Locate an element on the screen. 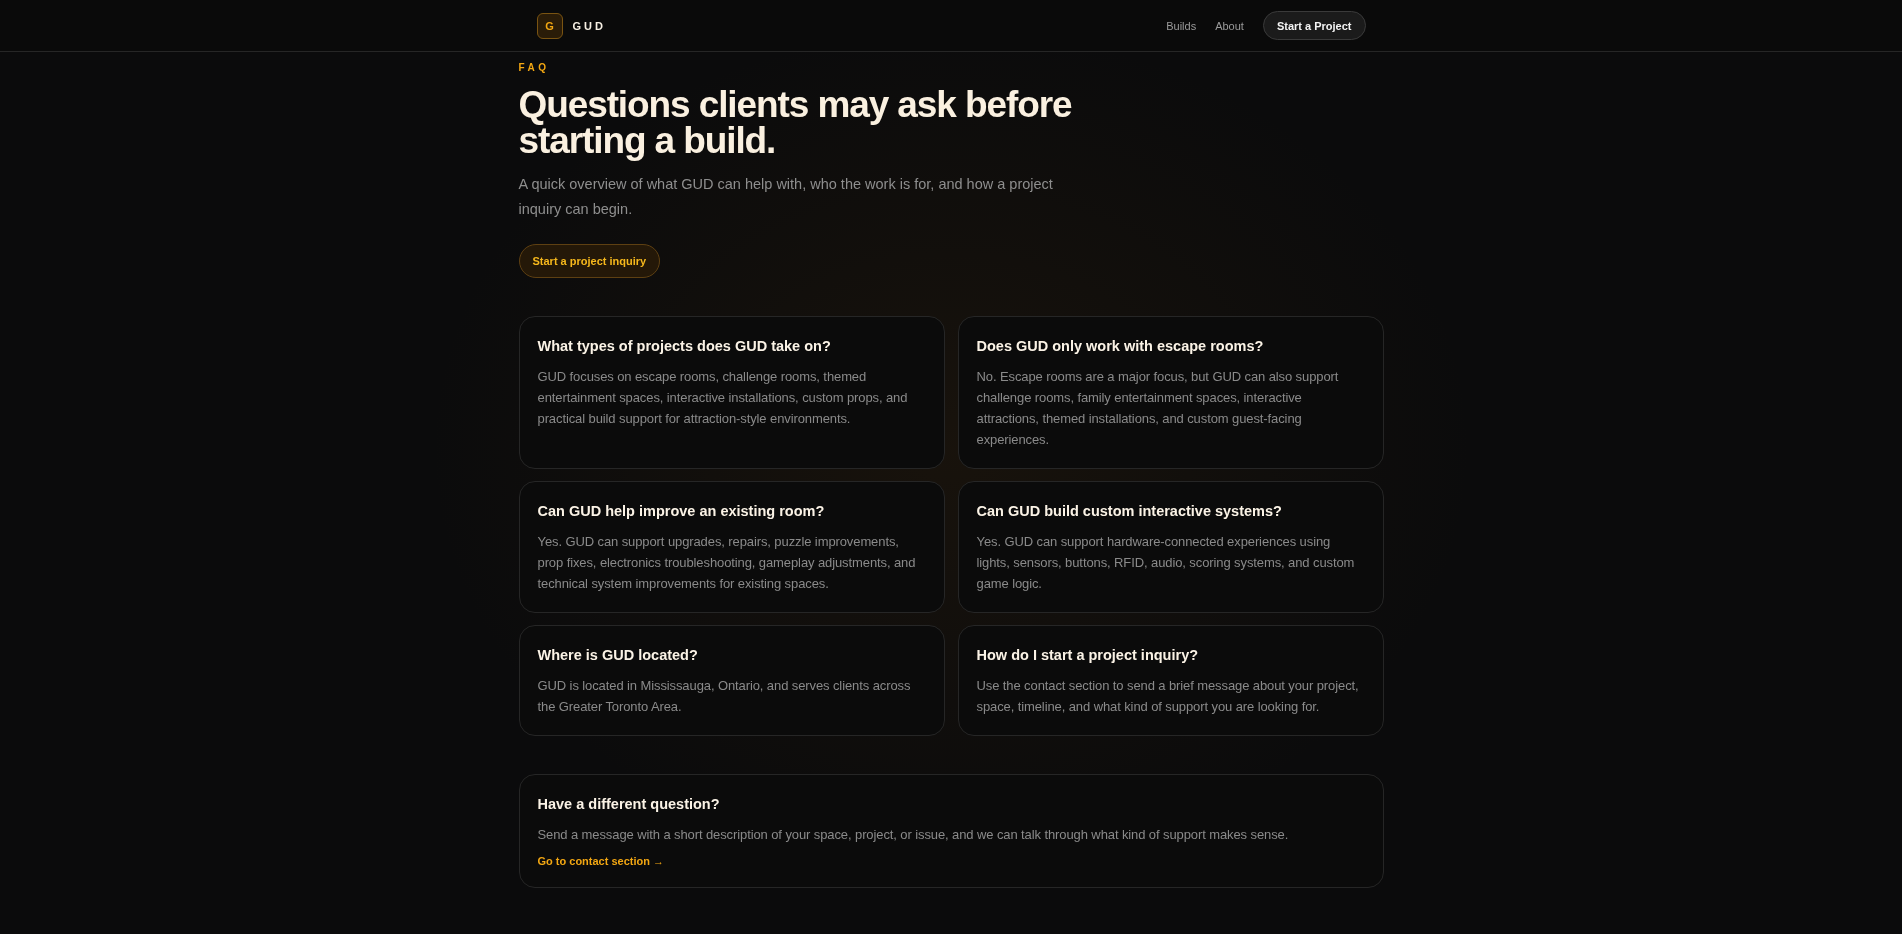 The image size is (1902, 934). faq-answer: GUD is located in Mississauga, Ontario, and serves clients across the Greater Toronto Area. is located at coordinates (724, 696).